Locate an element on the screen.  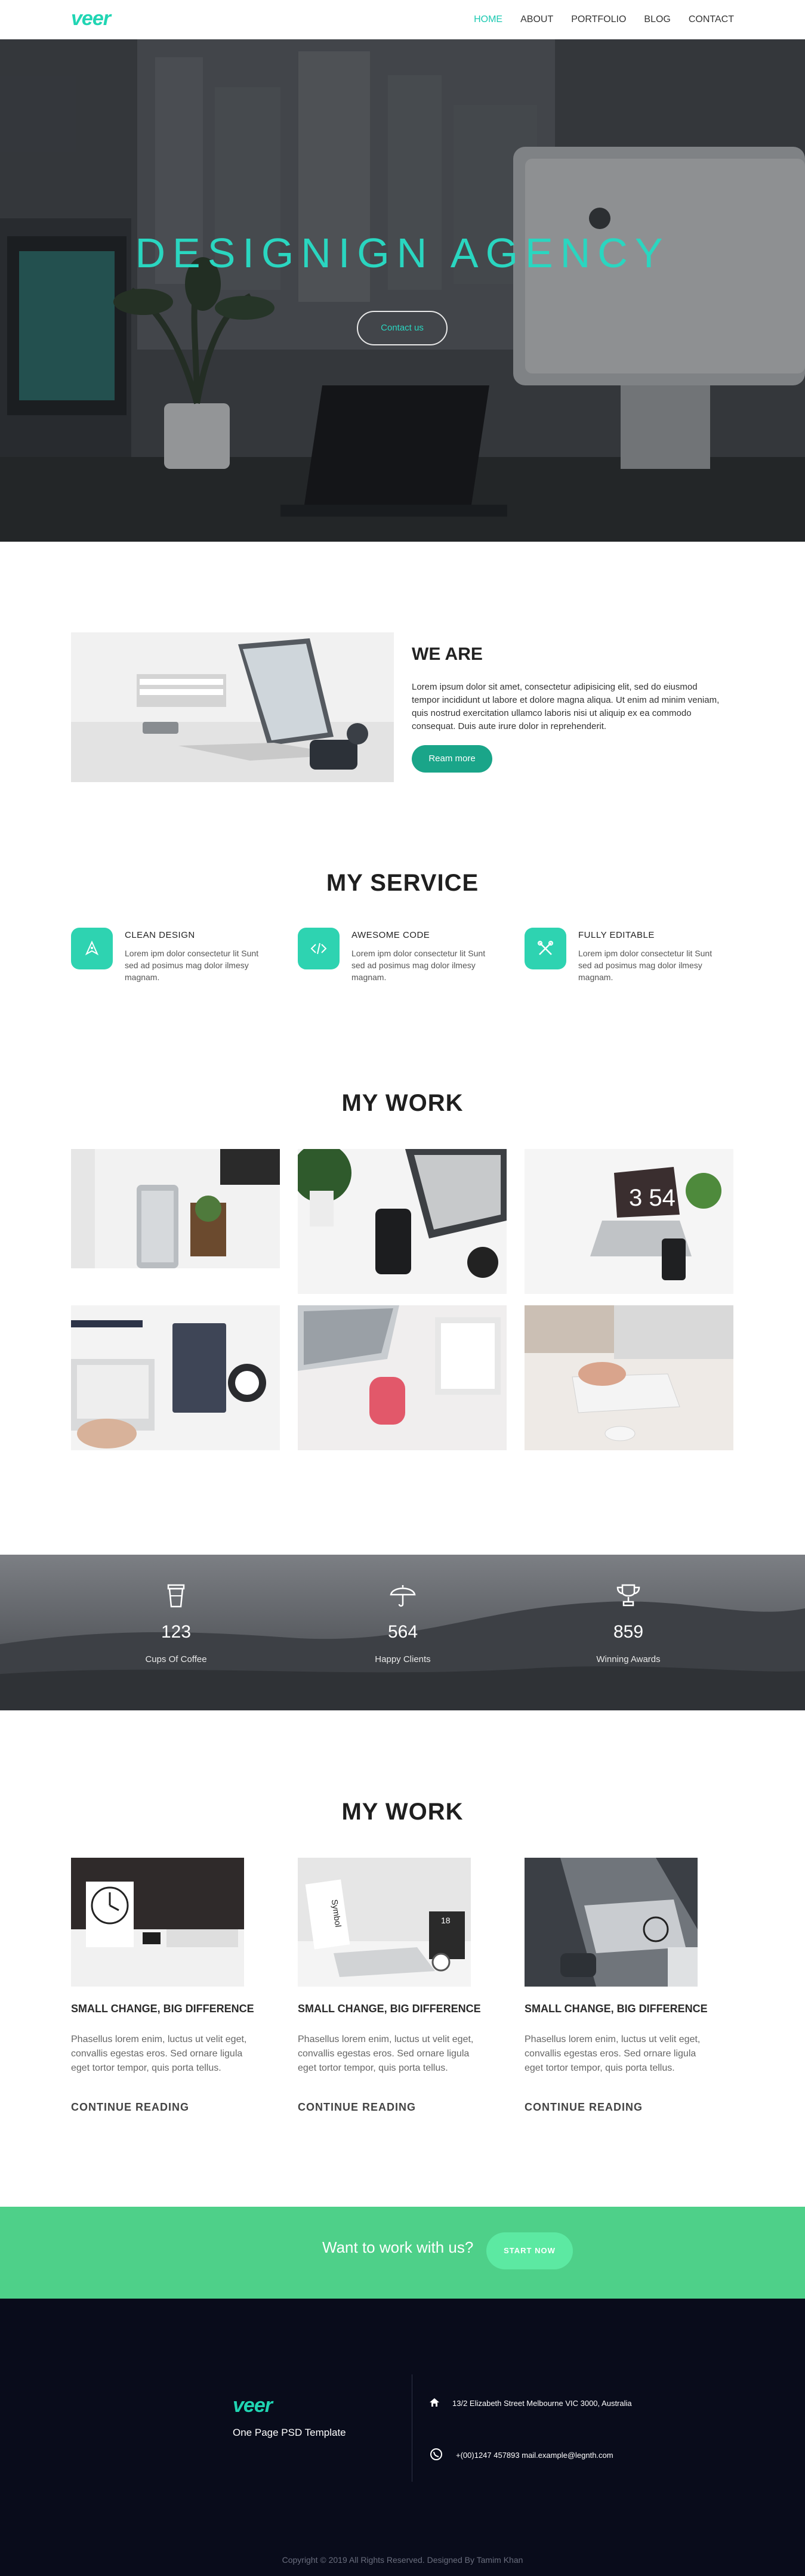
pen-nib-icon is located at coordinates (92, 948).